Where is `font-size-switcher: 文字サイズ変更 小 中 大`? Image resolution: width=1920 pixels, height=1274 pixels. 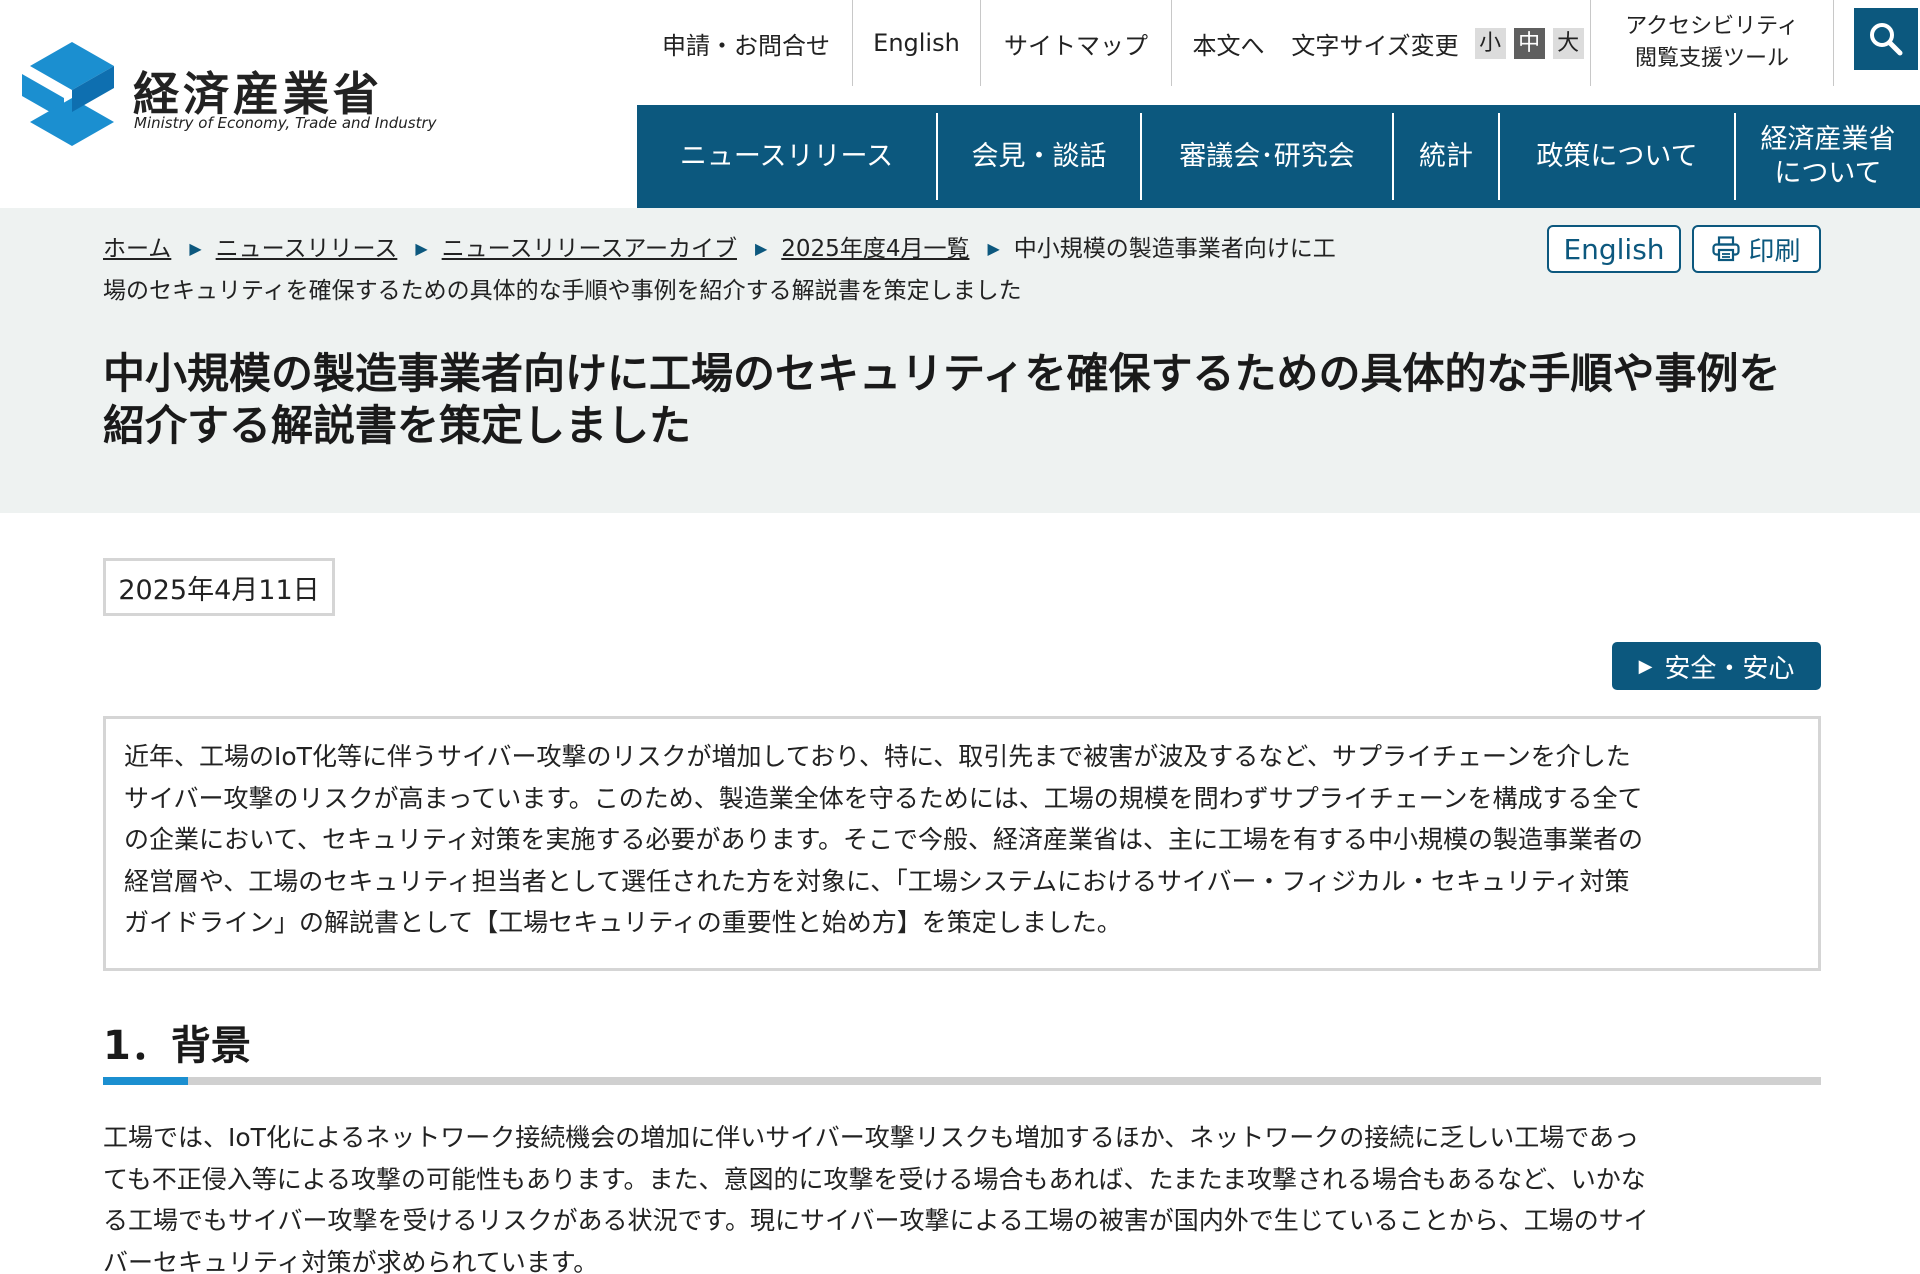 font-size-switcher: 文字サイズ変更 小 中 大 is located at coordinates (1438, 43).